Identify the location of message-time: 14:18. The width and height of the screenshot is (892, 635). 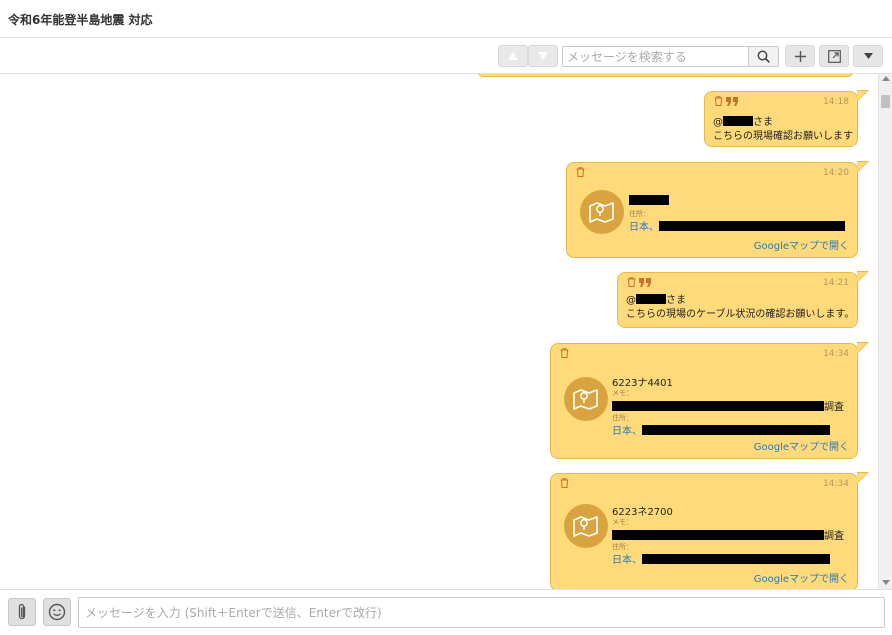
(836, 102).